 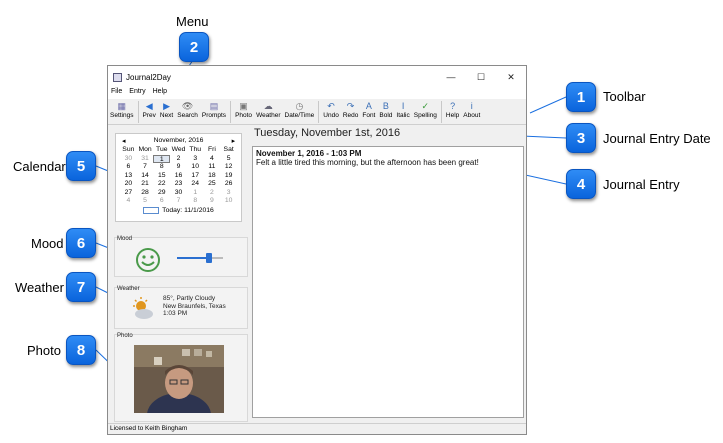 I want to click on toolbar-about-button: i About, so click(x=471, y=110).